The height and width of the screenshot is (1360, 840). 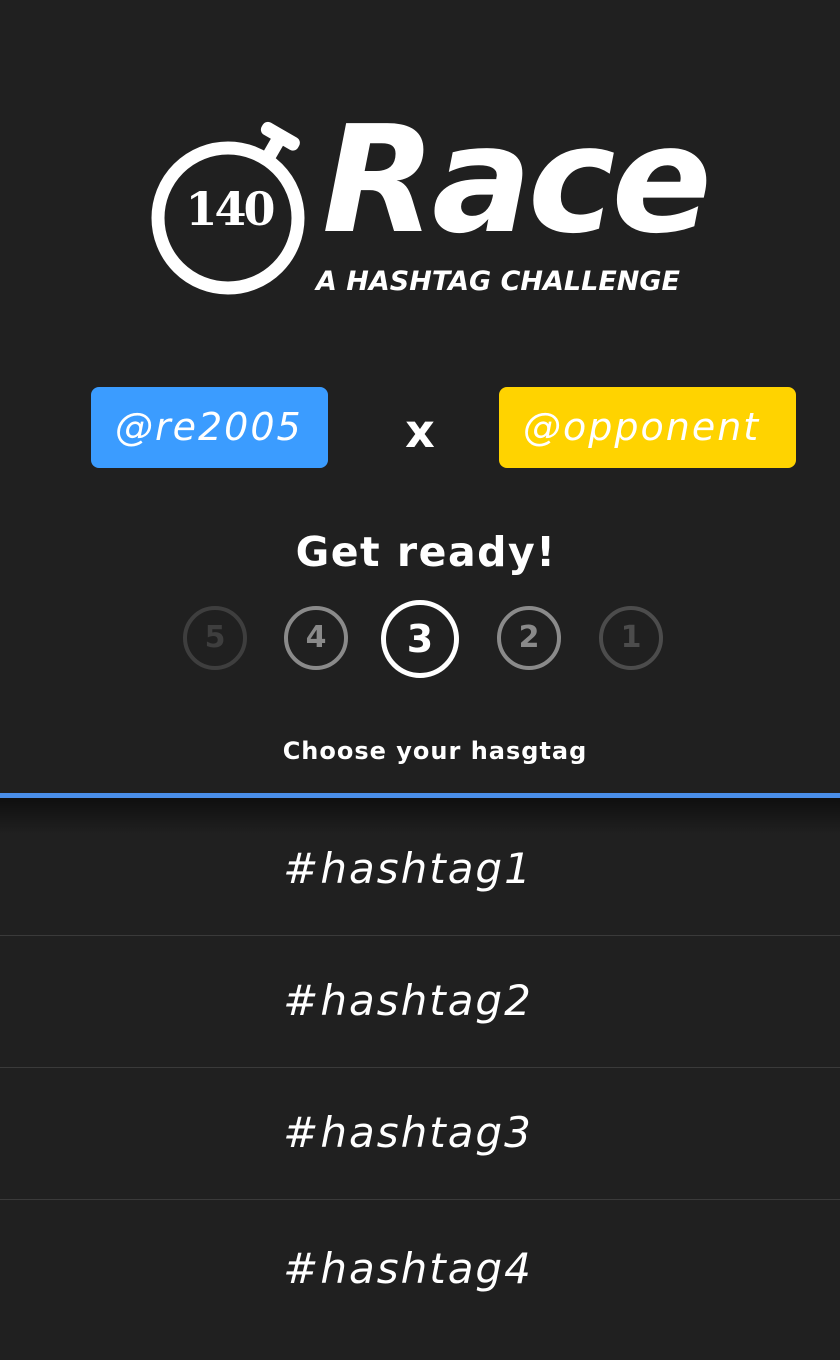 What do you see at coordinates (215, 638) in the screenshot?
I see `countdown-step-5: 5` at bounding box center [215, 638].